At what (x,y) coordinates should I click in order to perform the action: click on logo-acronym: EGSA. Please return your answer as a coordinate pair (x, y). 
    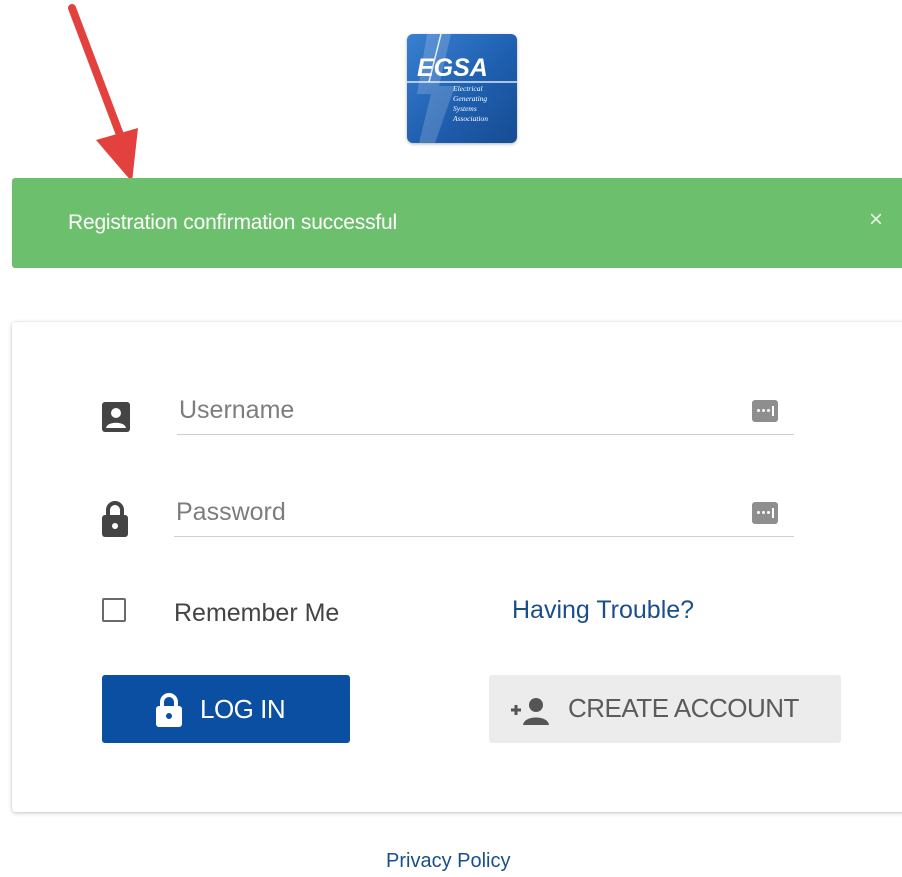
    Looking at the image, I should click on (452, 68).